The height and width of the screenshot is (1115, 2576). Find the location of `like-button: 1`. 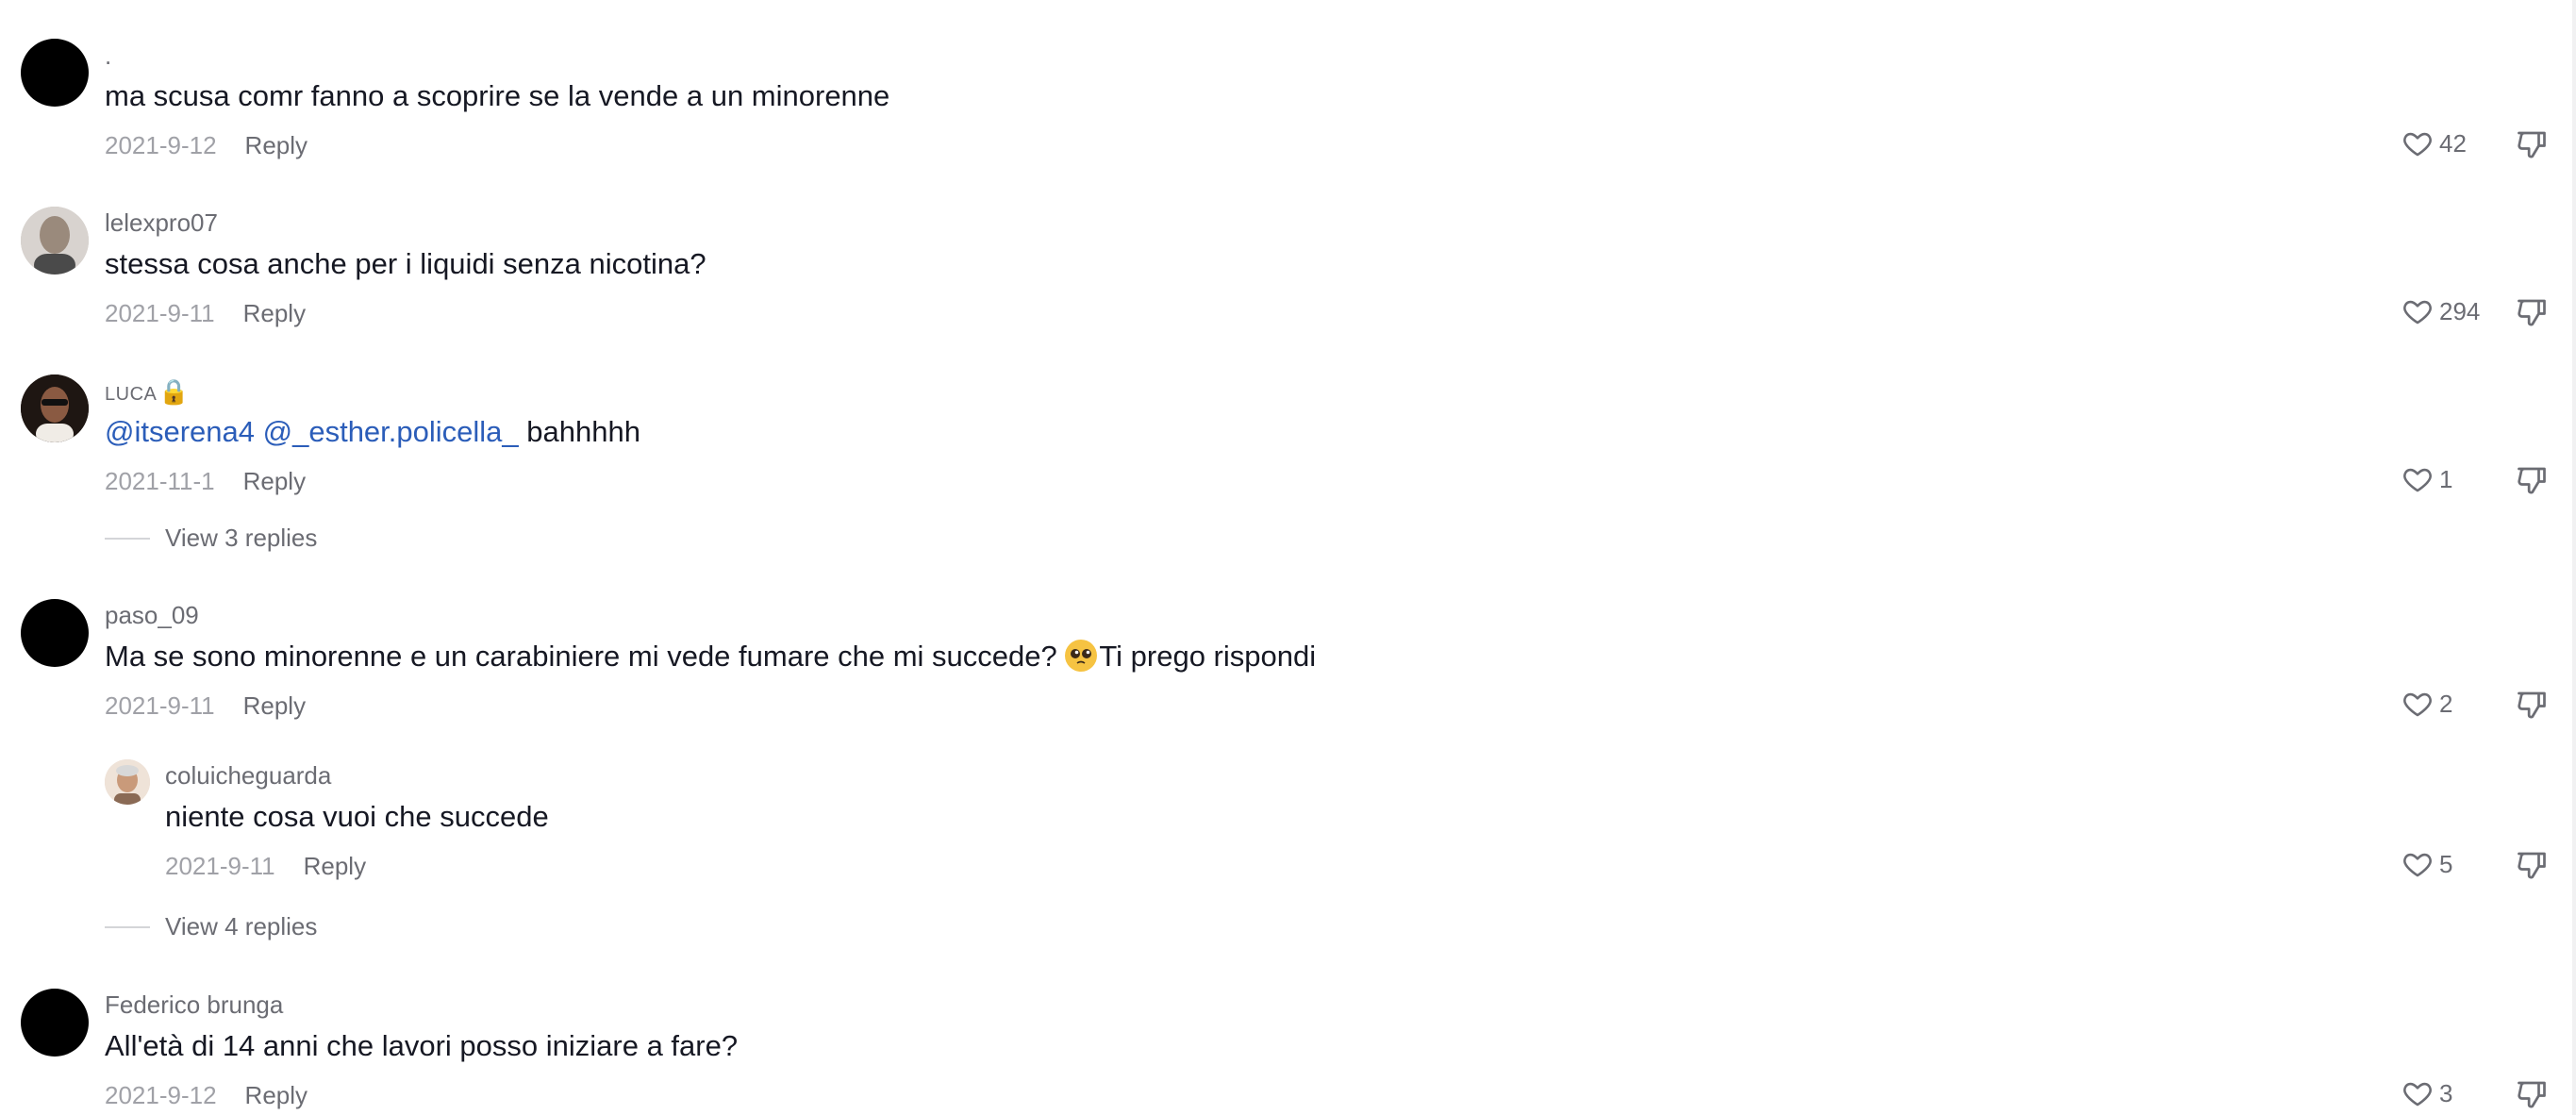

like-button: 1 is located at coordinates (2426, 479).